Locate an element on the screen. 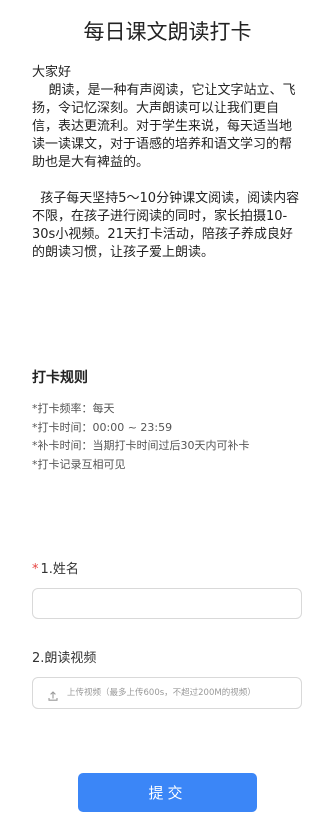 The image size is (335, 829). rules-title: 打卡规则 is located at coordinates (60, 378).